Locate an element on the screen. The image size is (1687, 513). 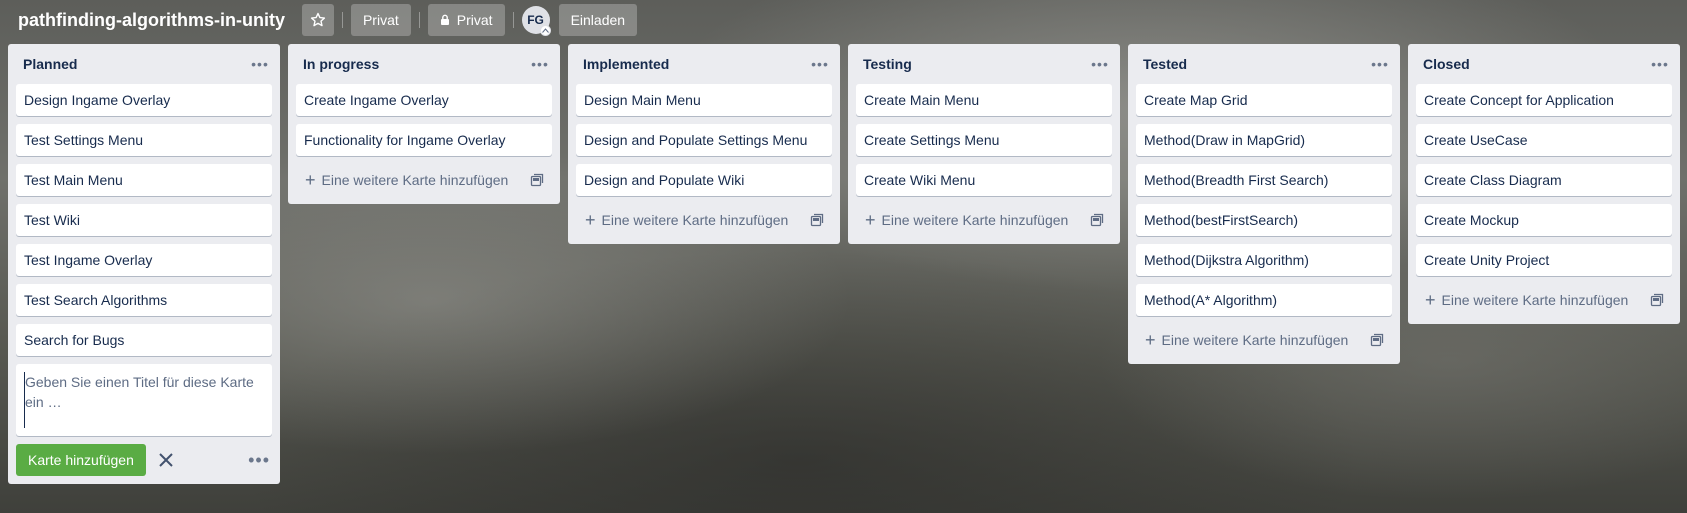
card: Create Ingame Overlay is located at coordinates (424, 100).